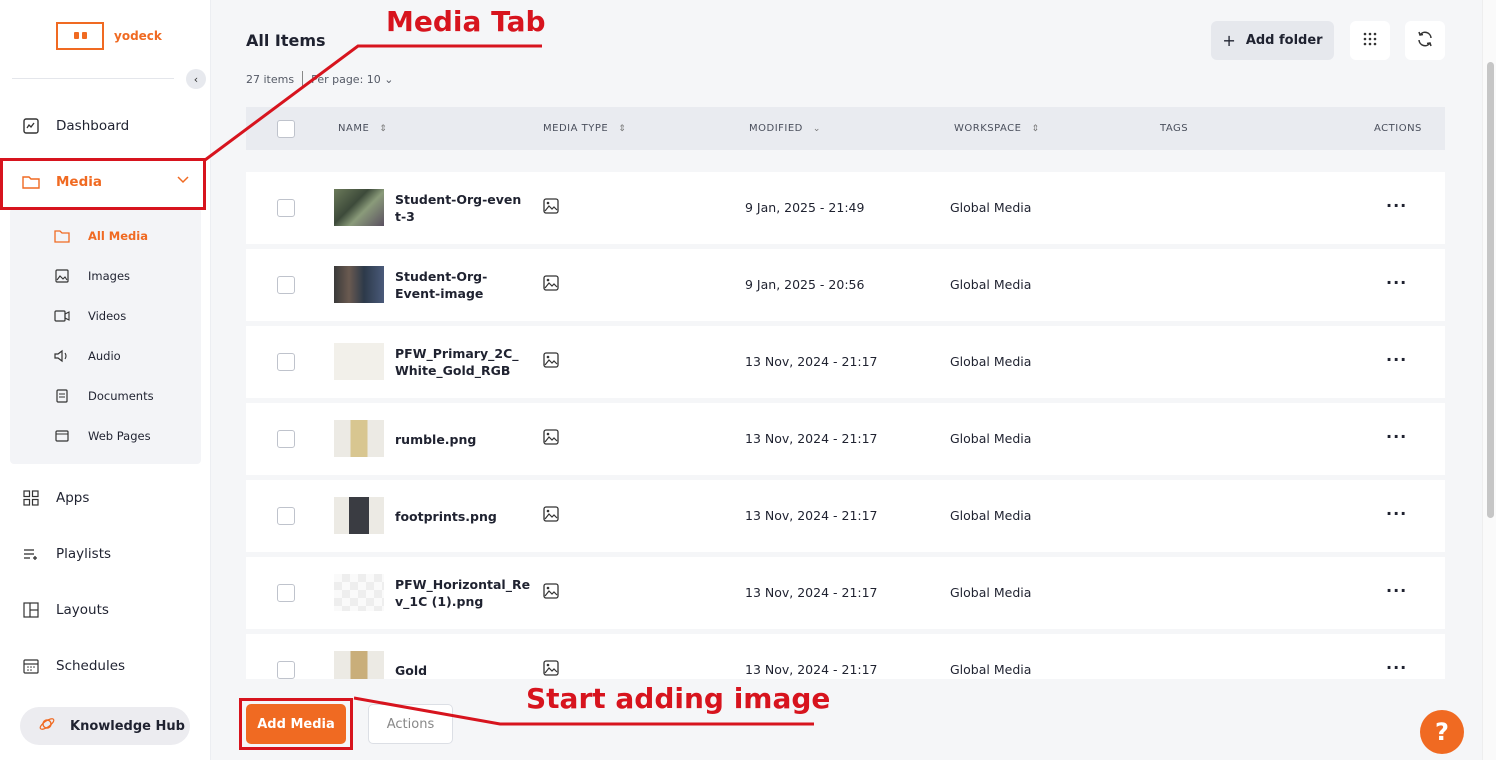  Describe the element at coordinates (104, 396) in the screenshot. I see `submenu-item-documents: Documents` at that location.